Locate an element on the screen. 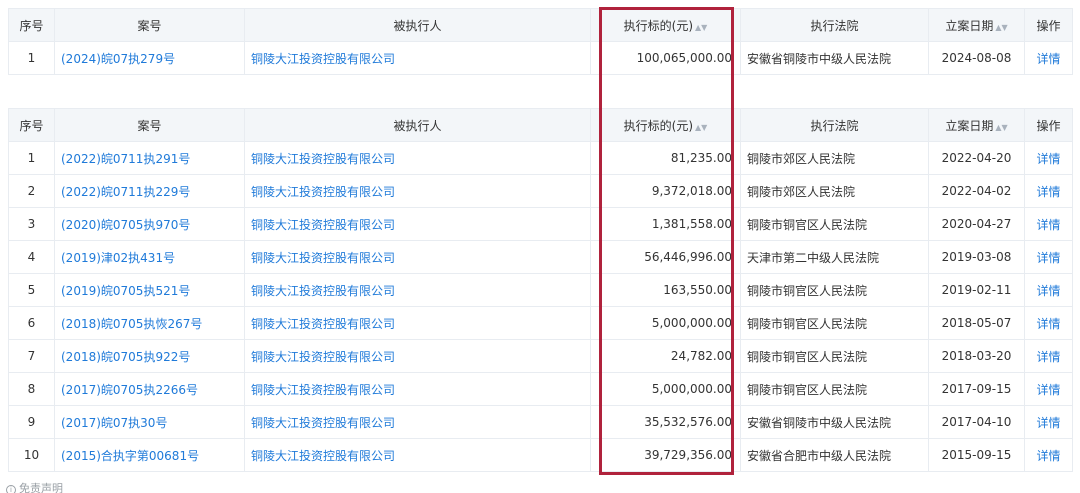 This screenshot has width=1080, height=493. execution-amount: 5,000,000.00 is located at coordinates (665, 323).